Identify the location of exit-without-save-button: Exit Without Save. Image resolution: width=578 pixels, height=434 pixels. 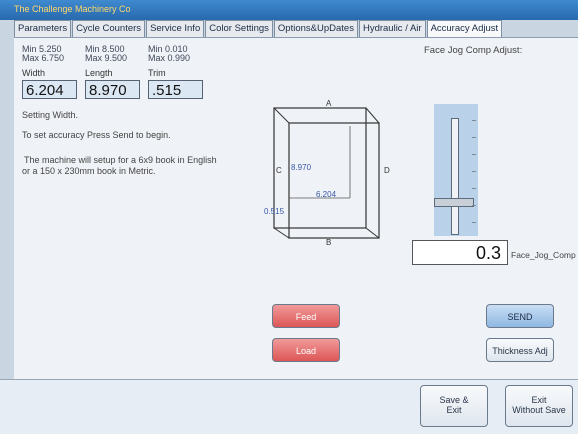
(539, 406).